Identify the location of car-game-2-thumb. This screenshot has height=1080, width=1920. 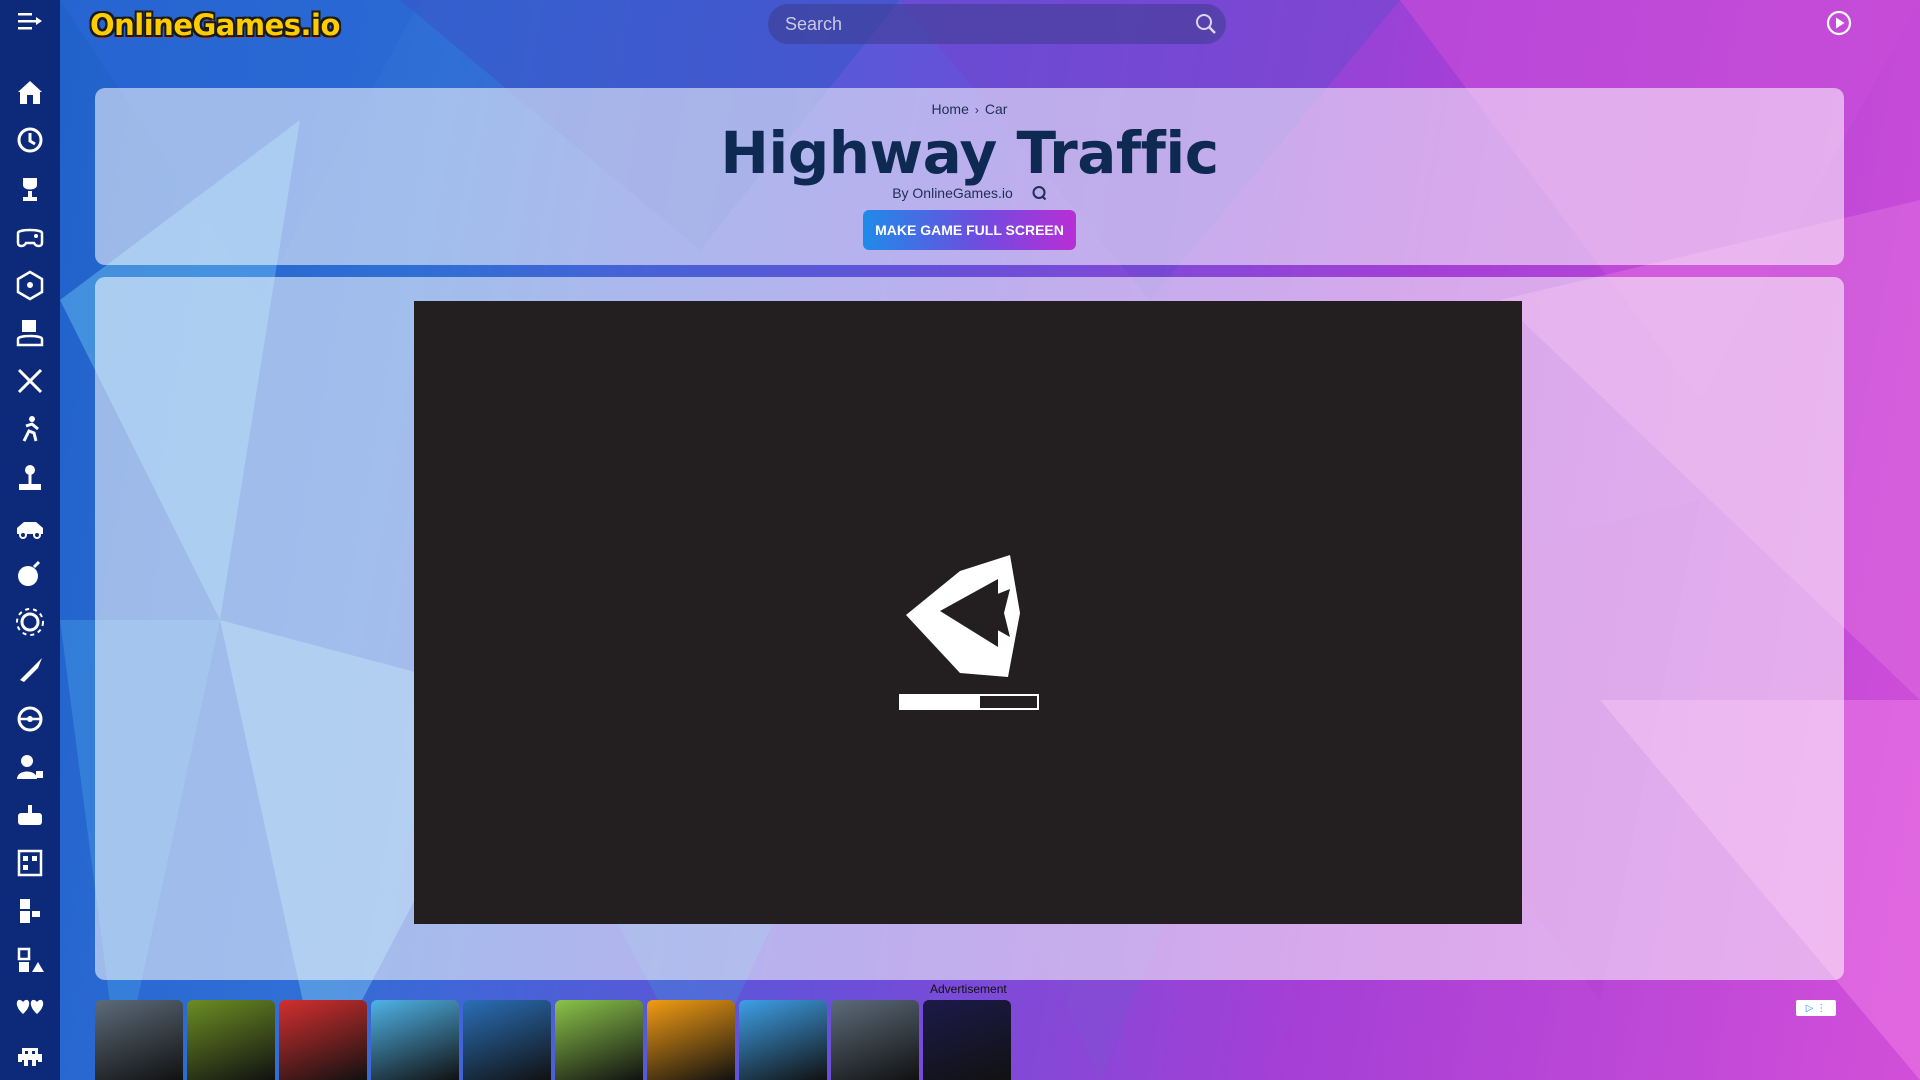
(875, 1040).